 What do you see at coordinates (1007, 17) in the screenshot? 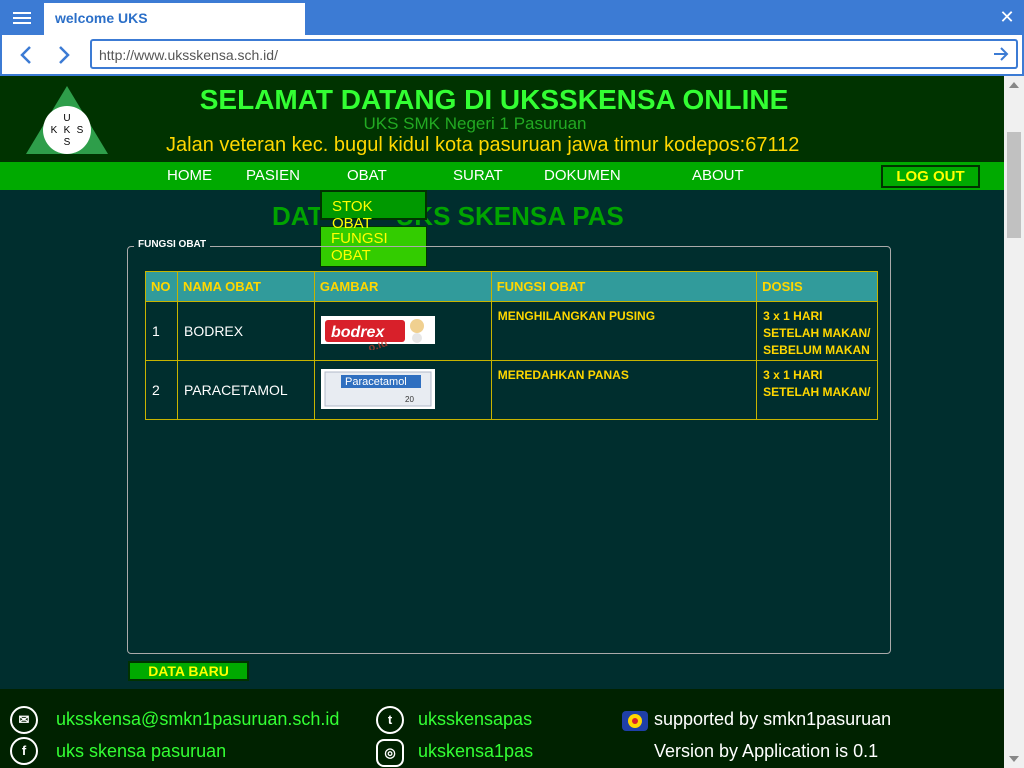
I see `close-icon: ✕` at bounding box center [1007, 17].